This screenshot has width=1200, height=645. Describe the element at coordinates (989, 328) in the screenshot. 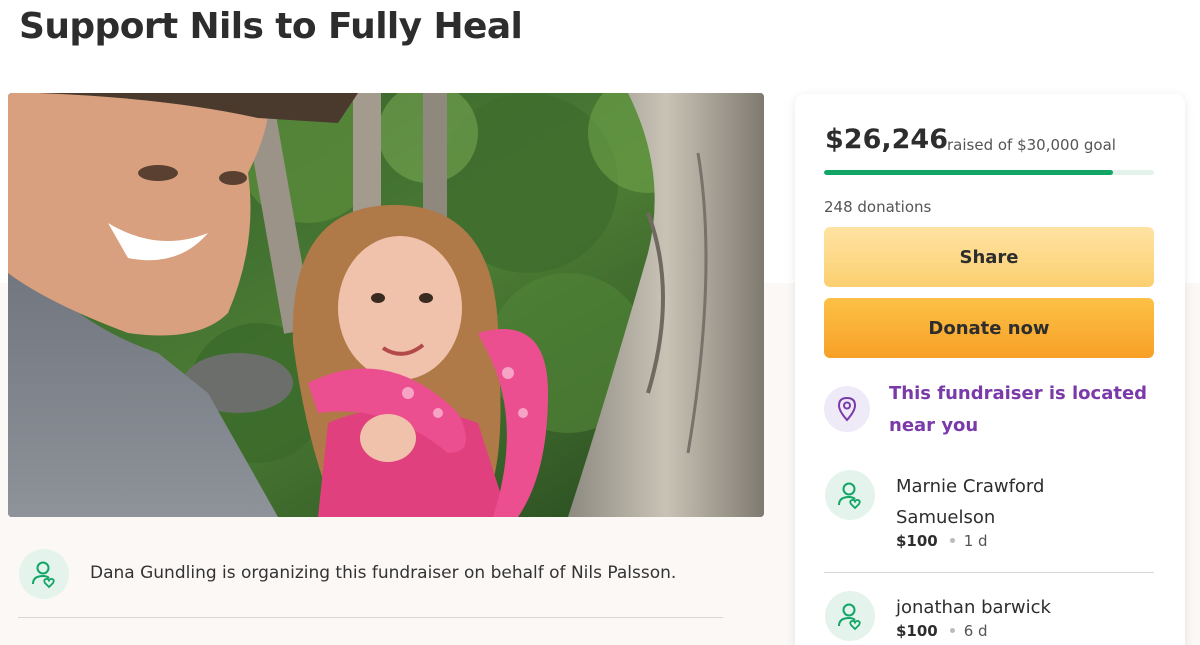

I see `donate-now-button: Donate now` at that location.